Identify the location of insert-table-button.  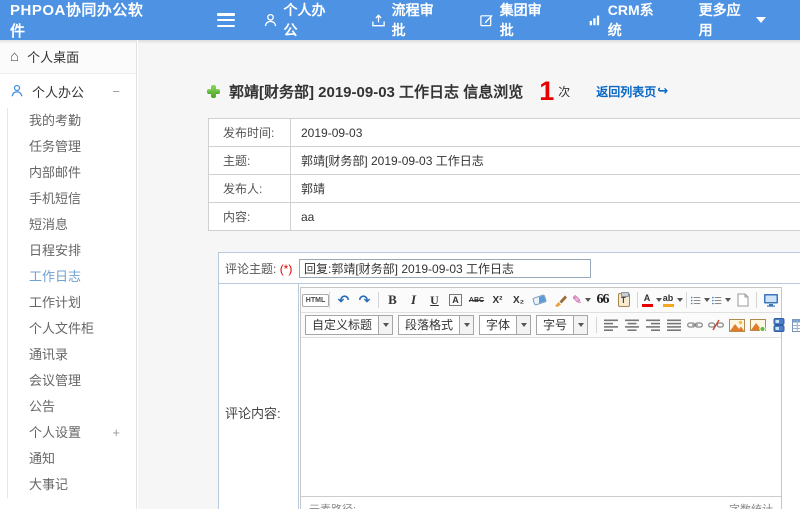
(795, 325).